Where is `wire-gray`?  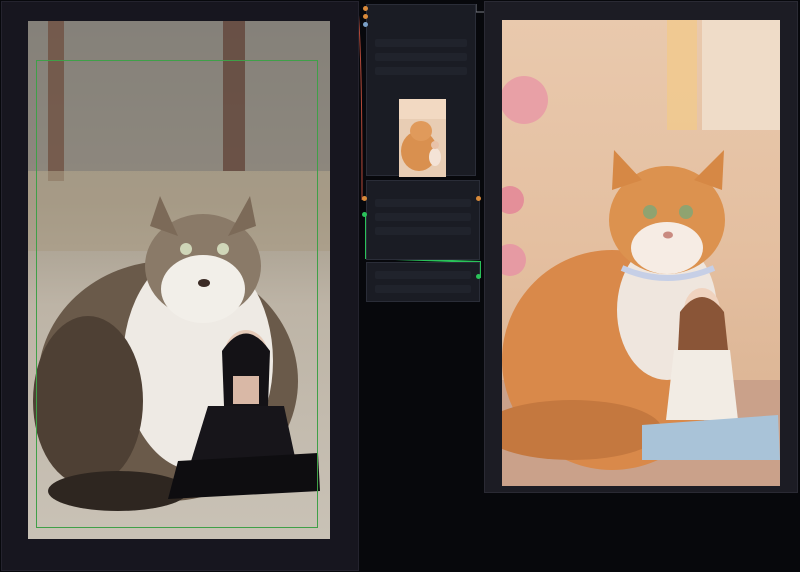
wire-gray is located at coordinates (479, 8).